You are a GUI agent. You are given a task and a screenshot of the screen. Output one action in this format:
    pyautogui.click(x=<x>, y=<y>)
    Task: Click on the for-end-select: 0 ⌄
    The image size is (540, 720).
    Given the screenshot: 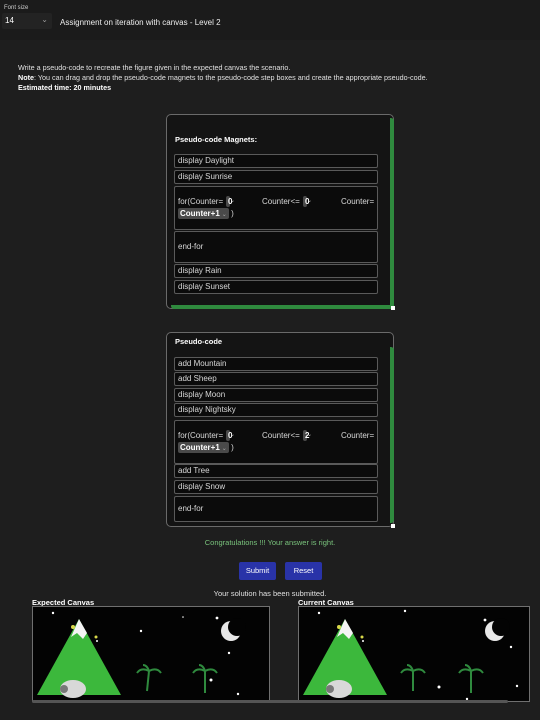 What is the action you would take?
    pyautogui.click(x=307, y=201)
    